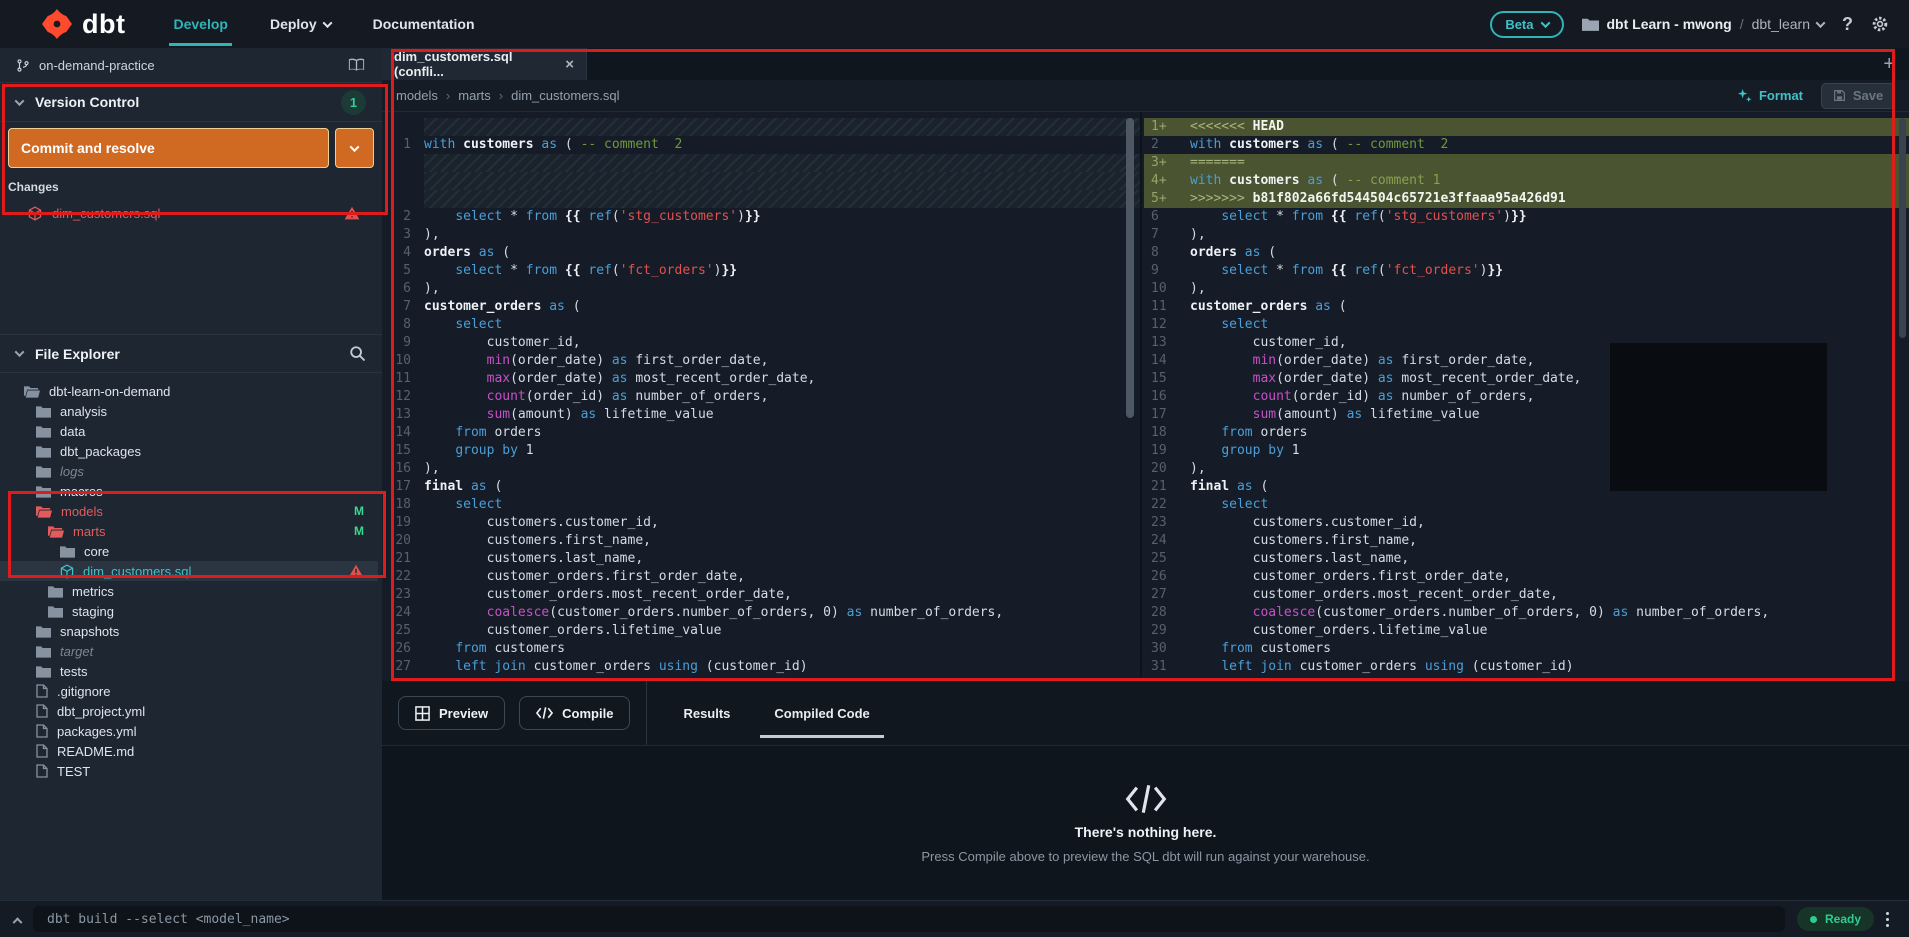 The width and height of the screenshot is (1909, 937). Describe the element at coordinates (191, 102) in the screenshot. I see `version-control-header: Version Control 1` at that location.